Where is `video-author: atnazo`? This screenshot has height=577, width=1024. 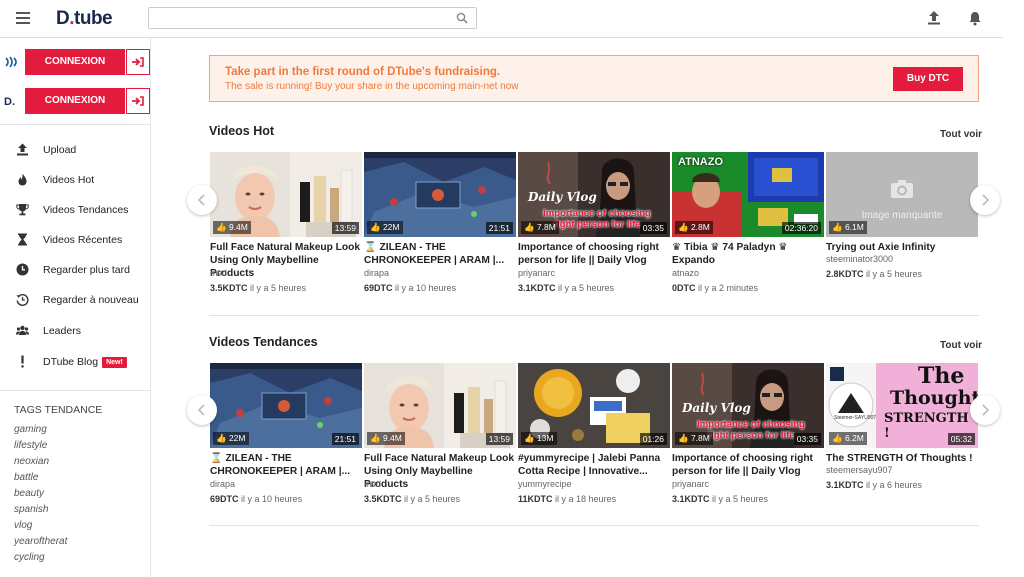 video-author: atnazo is located at coordinates (685, 273).